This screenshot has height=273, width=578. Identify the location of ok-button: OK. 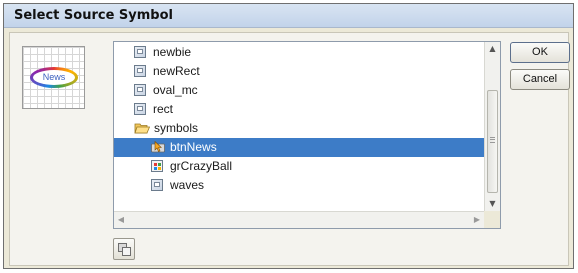
(540, 52).